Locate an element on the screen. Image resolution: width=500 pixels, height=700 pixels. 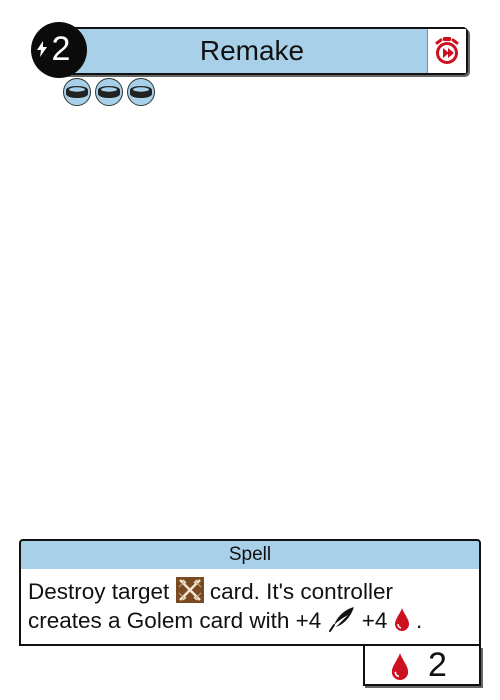
stat-value: 2 is located at coordinates (437, 664).